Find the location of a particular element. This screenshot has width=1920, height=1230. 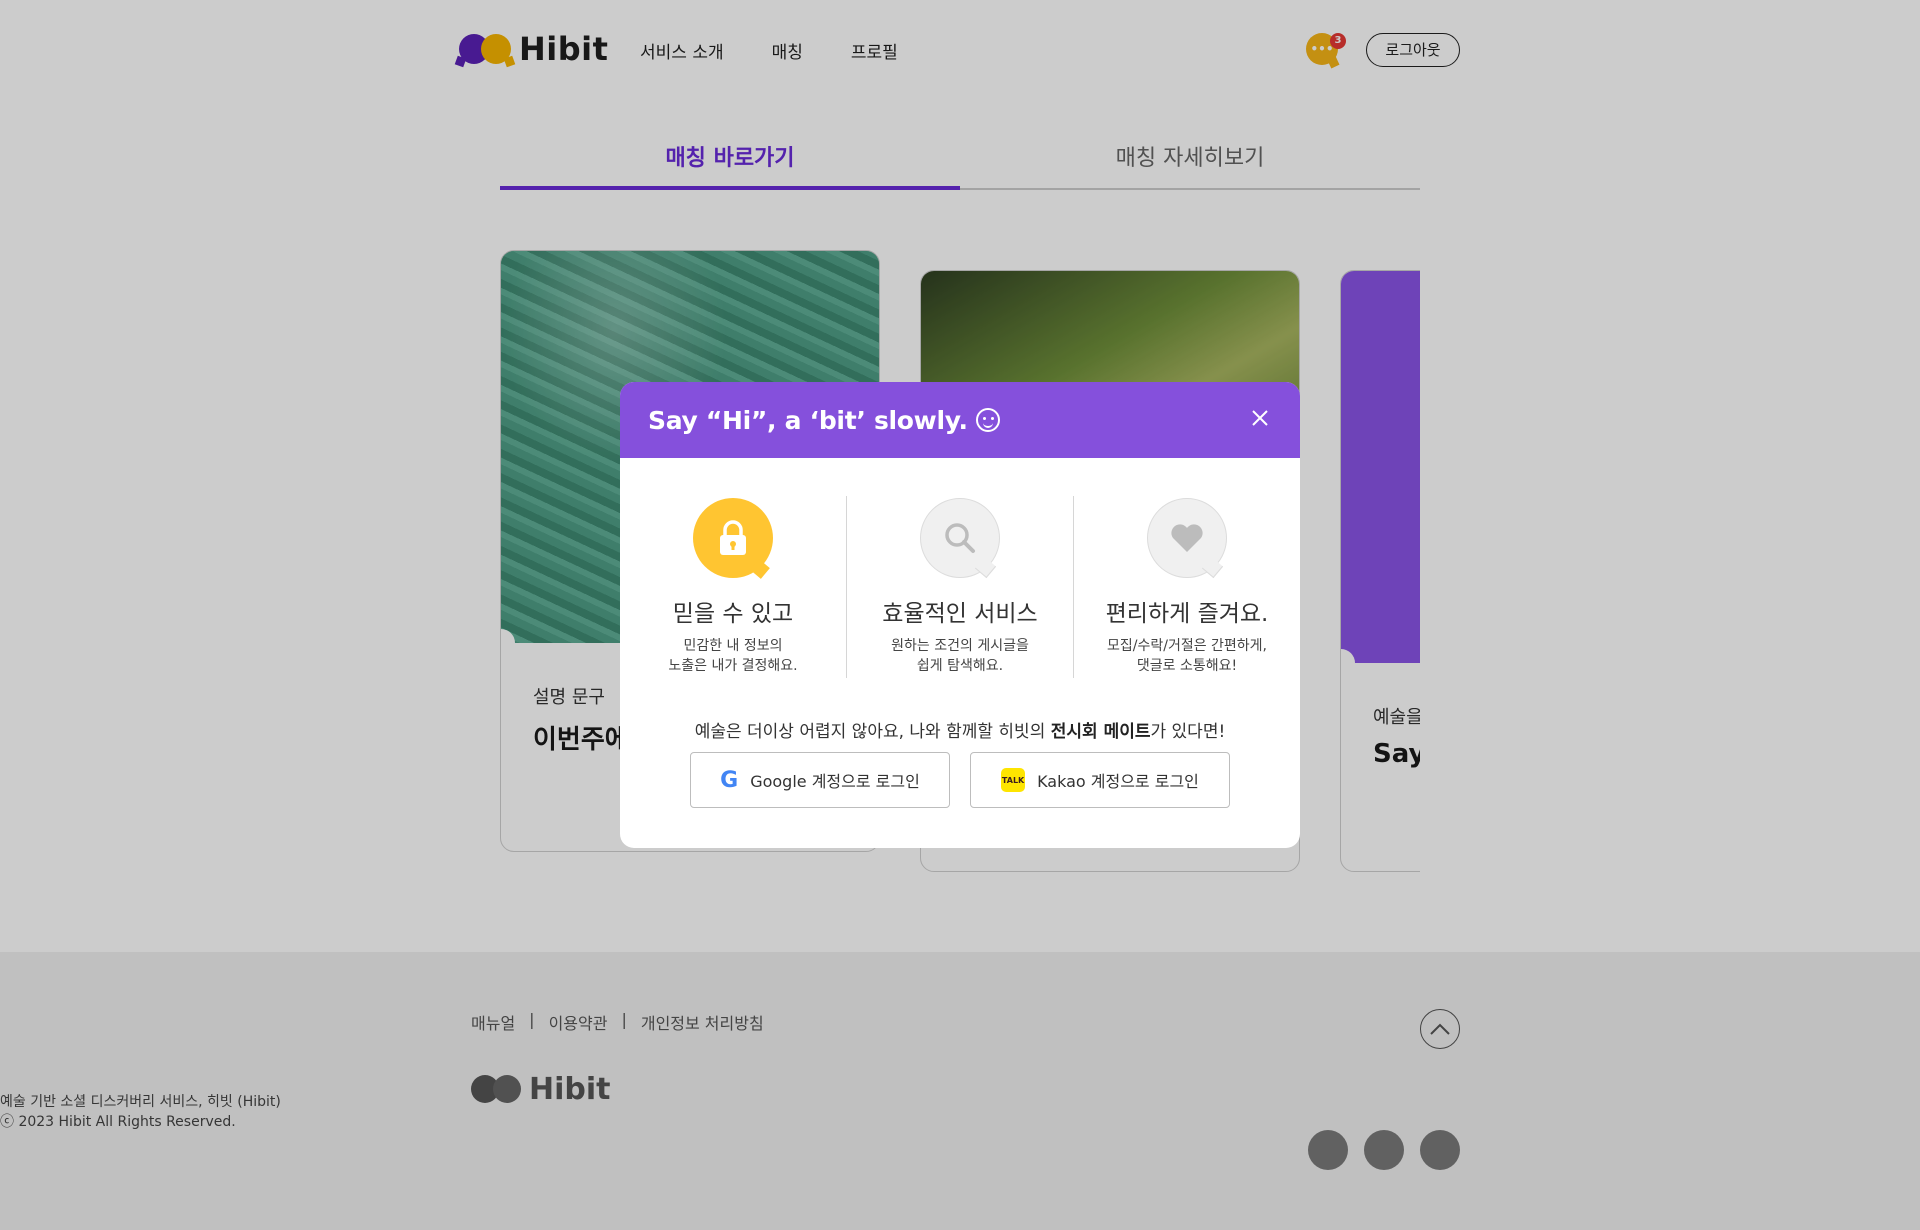

modal-title: Say “Hi”, a ‘bit’ slowly. is located at coordinates (808, 420).